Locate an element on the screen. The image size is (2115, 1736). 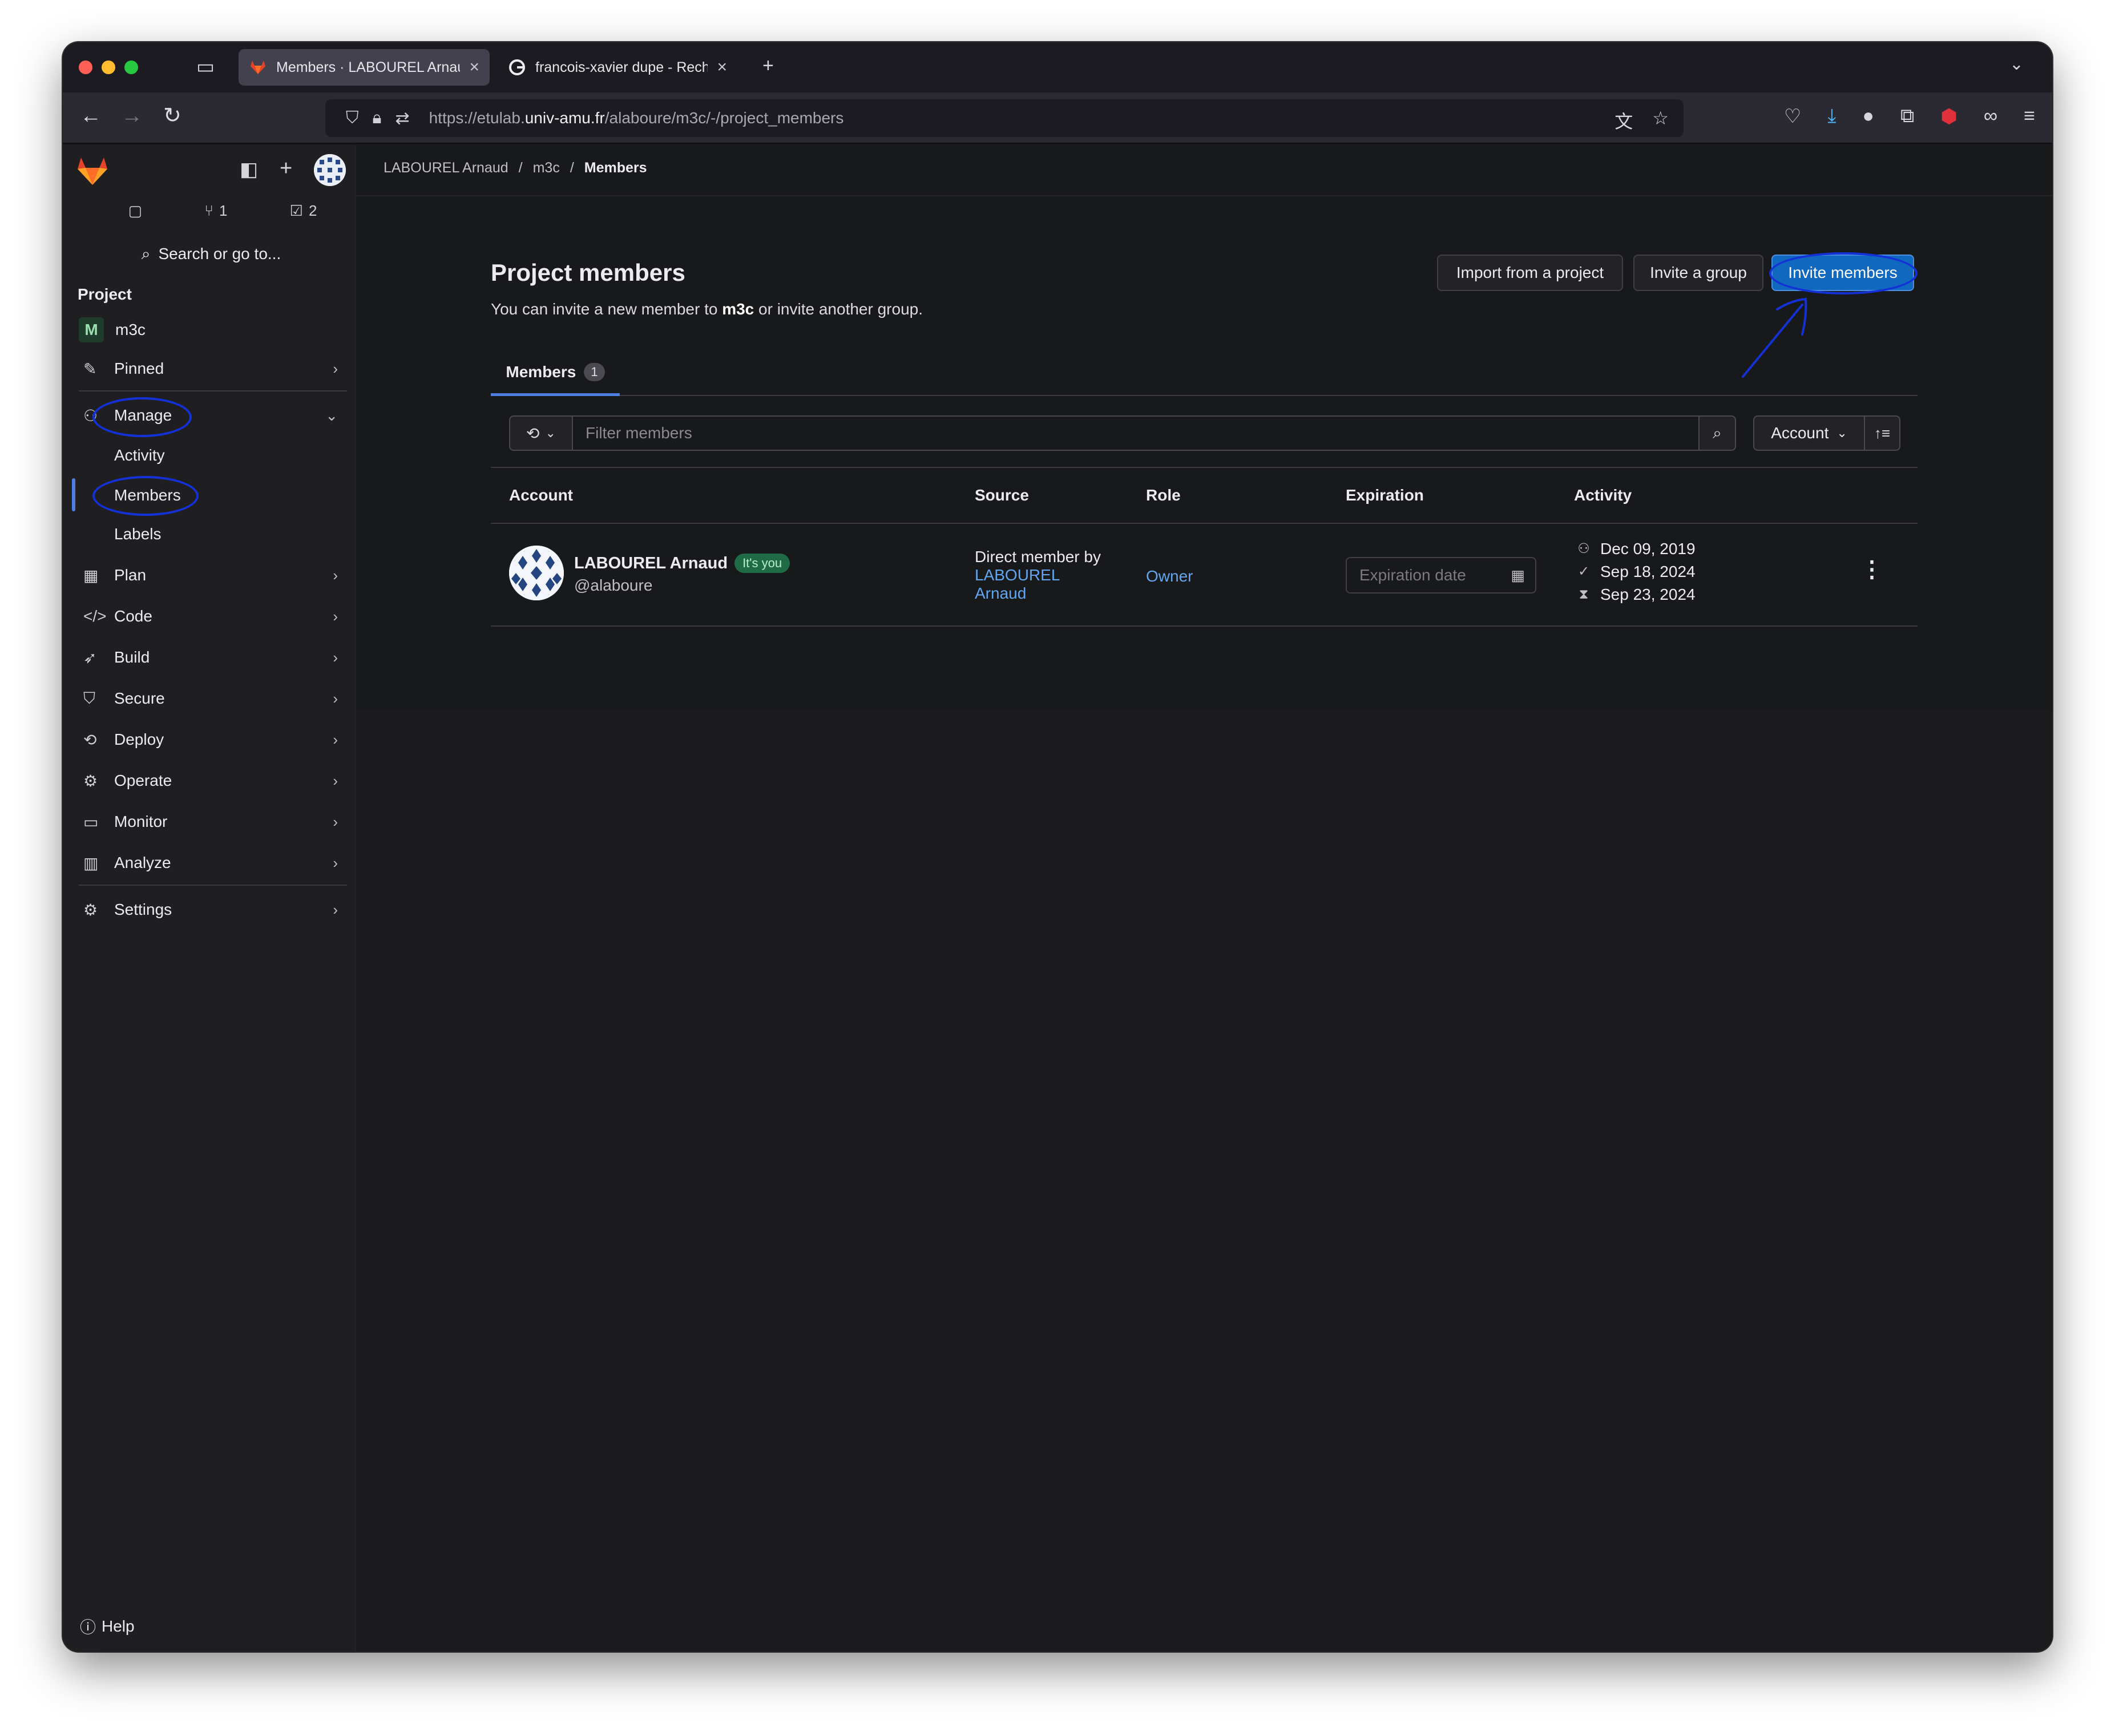
tab-overview-icon: ▭ is located at coordinates (205, 66).